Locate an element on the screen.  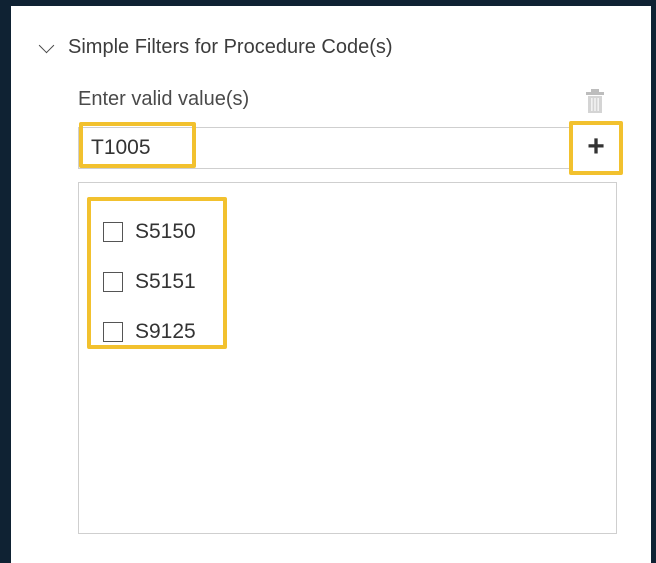
list-item: S9125 is located at coordinates (149, 332).